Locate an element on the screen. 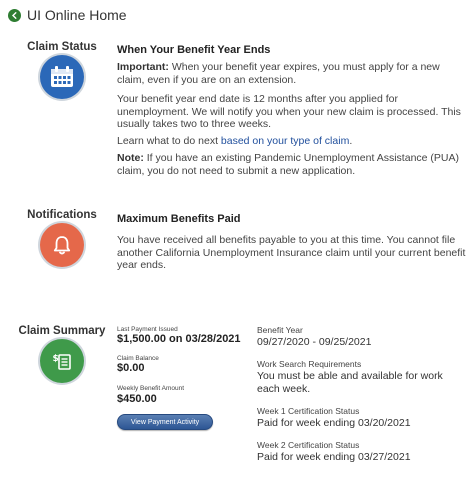  claim-type-link: based on your type of claim is located at coordinates (285, 141).